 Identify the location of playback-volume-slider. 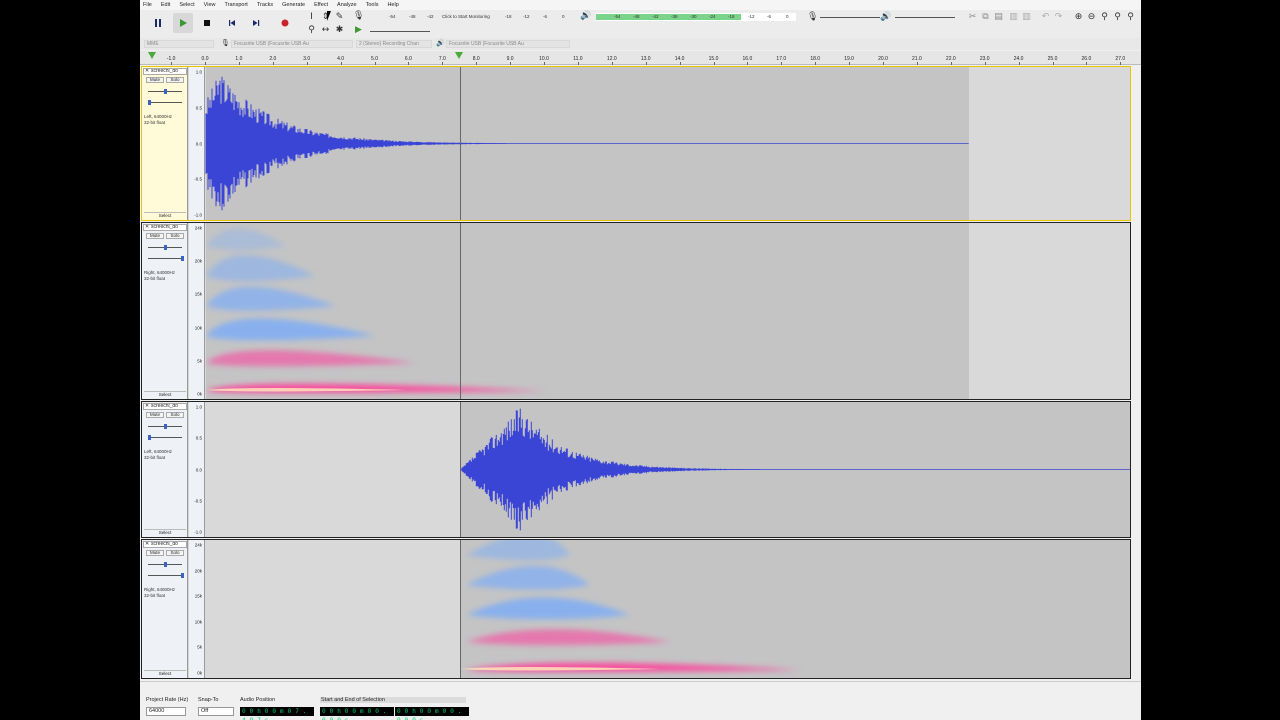
(925, 17).